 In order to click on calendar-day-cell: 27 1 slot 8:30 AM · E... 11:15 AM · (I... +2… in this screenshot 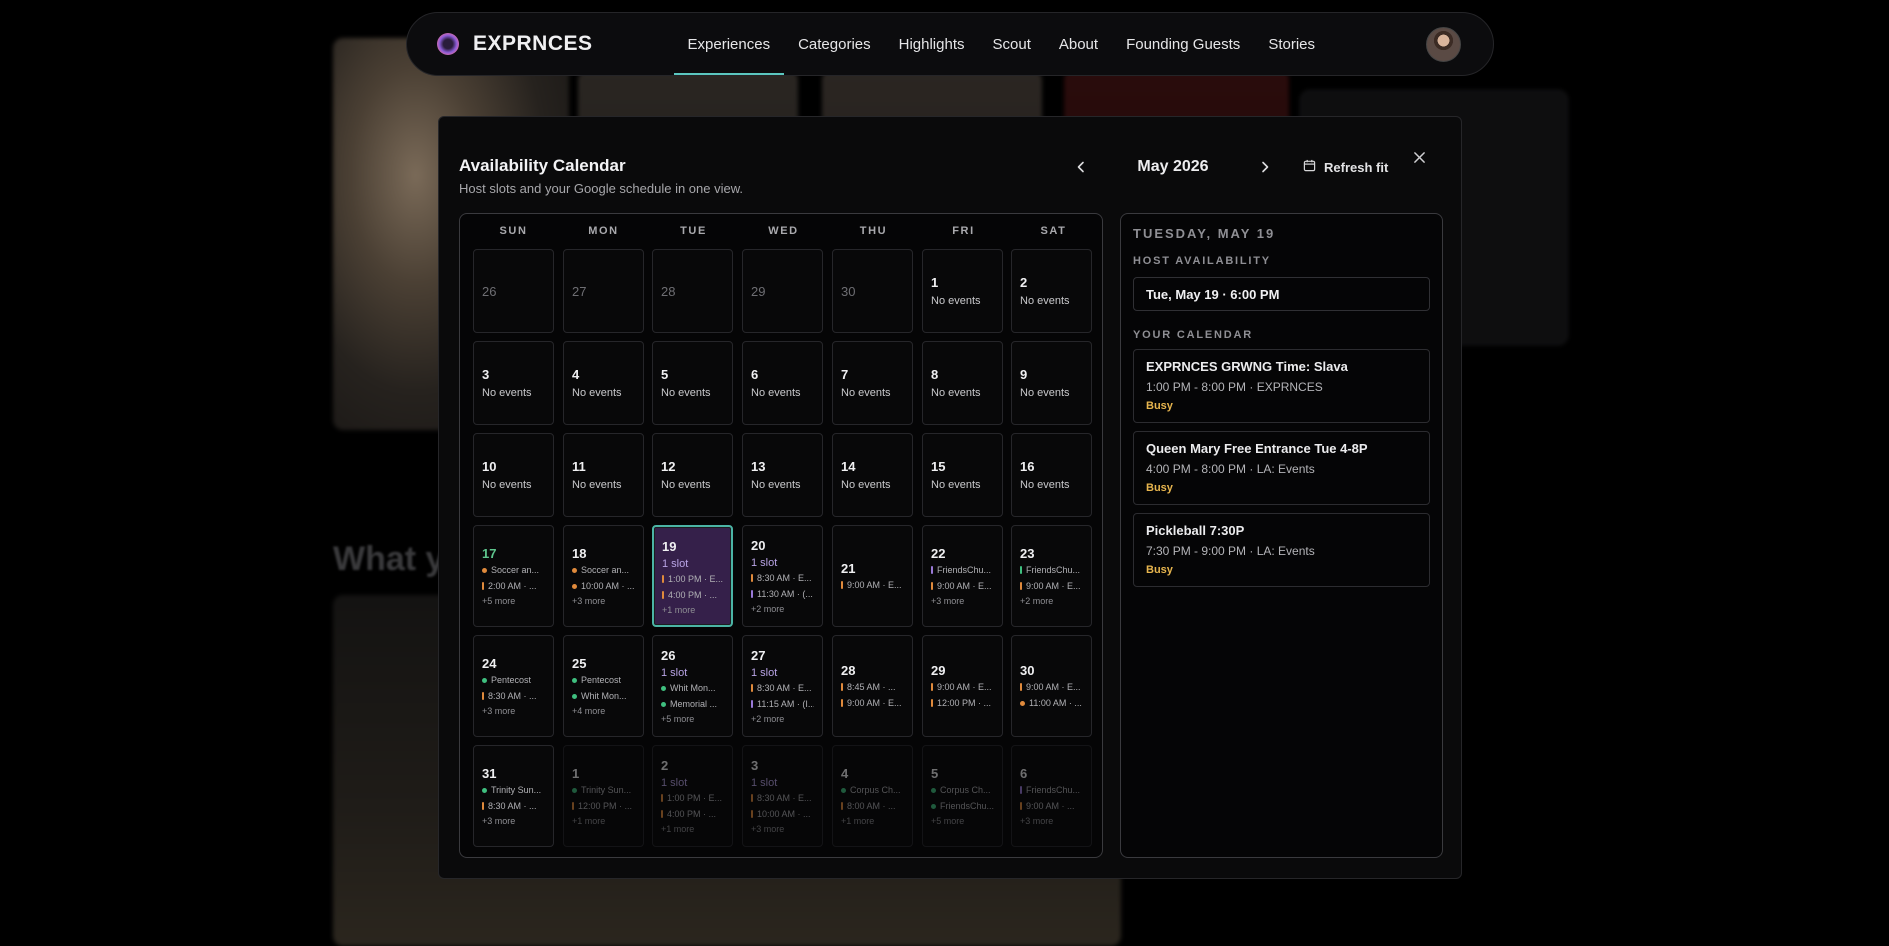, I will do `click(782, 686)`.